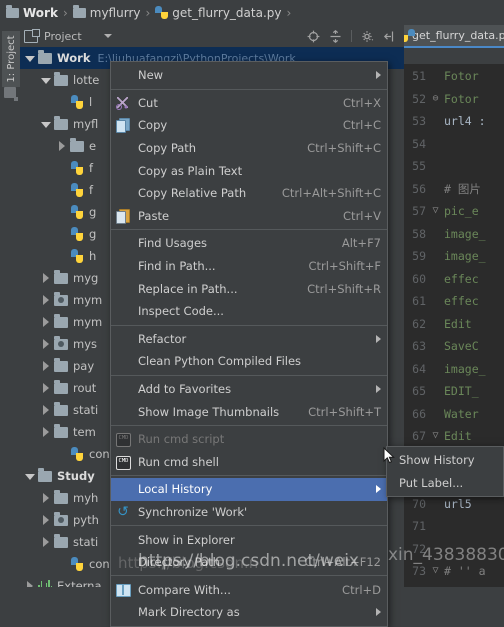 Image resolution: width=504 pixels, height=627 pixels. What do you see at coordinates (454, 99) in the screenshot?
I see `code-line: 52 ⊖ Fotor` at bounding box center [454, 99].